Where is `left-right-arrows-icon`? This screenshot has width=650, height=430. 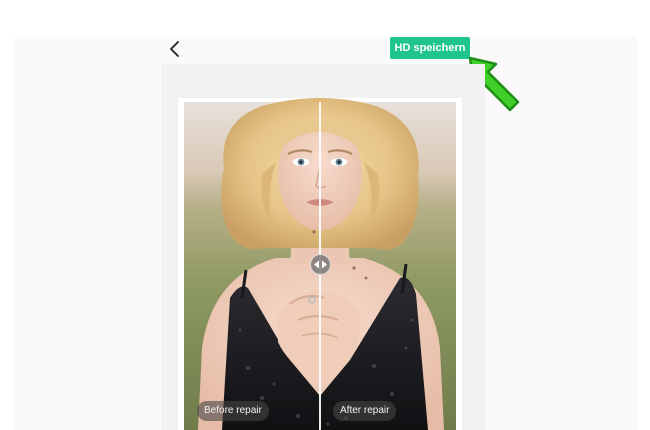
left-right-arrows-icon is located at coordinates (320, 264).